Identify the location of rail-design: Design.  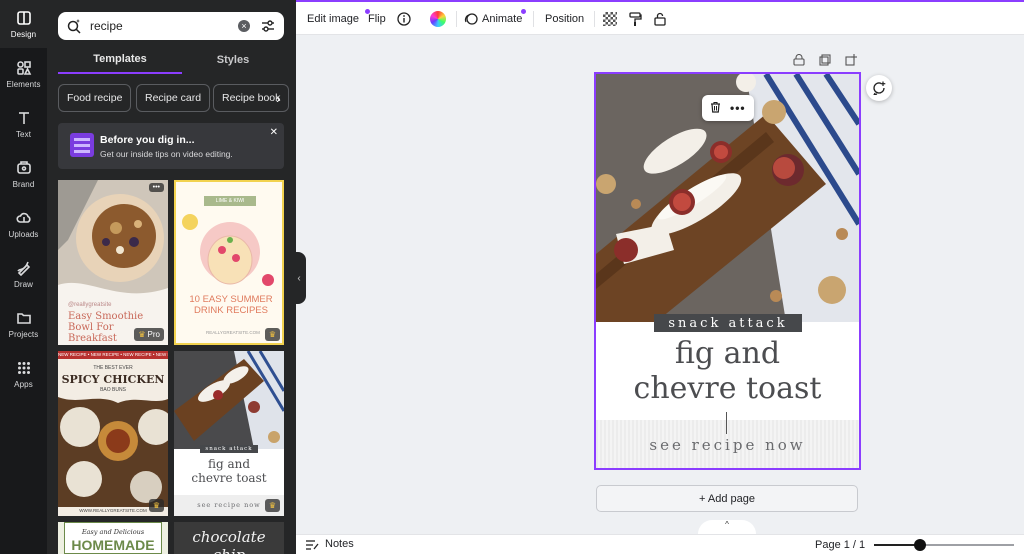
(23, 24).